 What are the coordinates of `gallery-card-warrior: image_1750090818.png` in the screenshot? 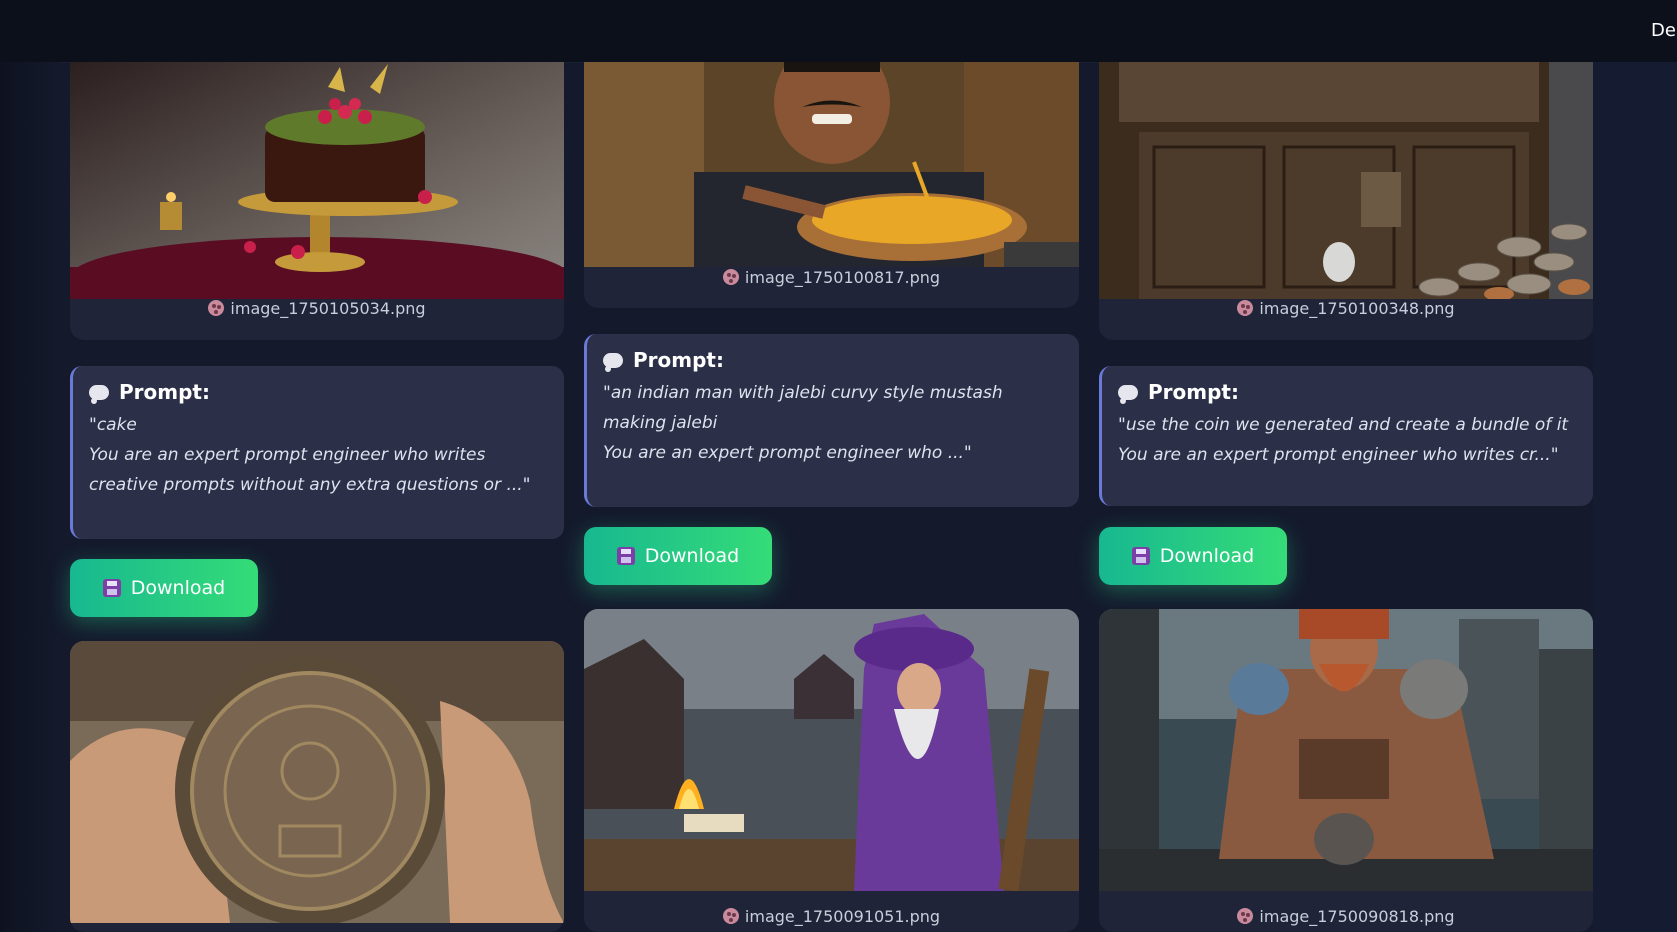 It's located at (1346, 770).